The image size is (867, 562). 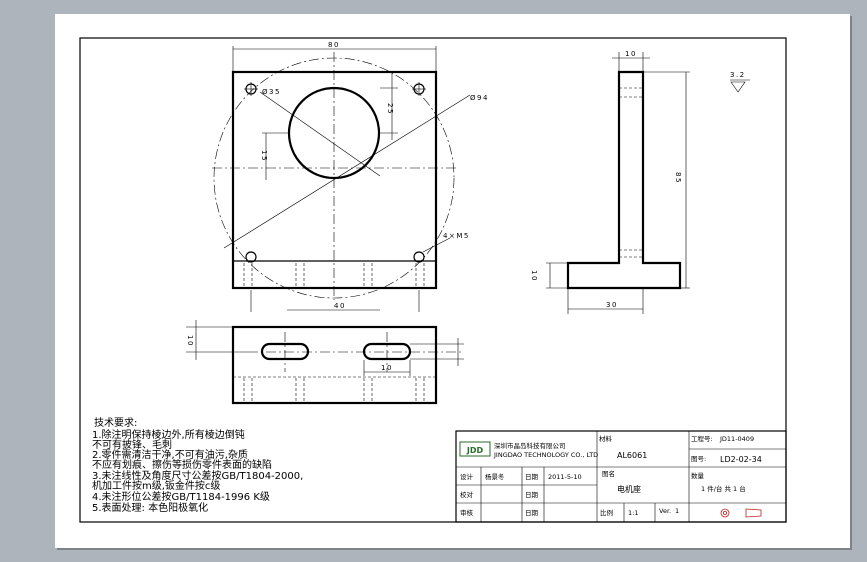 What do you see at coordinates (115, 422) in the screenshot?
I see `notes-title: 技术要求:` at bounding box center [115, 422].